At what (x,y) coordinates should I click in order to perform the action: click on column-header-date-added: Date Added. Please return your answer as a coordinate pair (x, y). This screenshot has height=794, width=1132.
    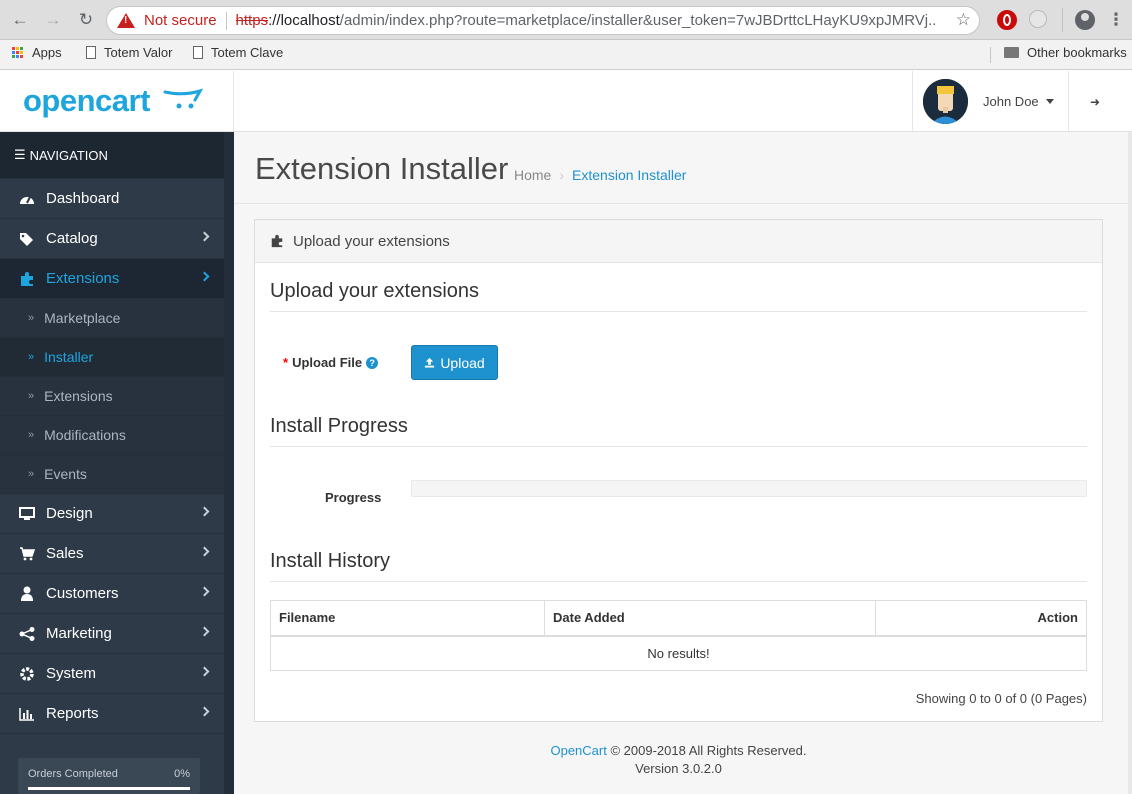
    Looking at the image, I should click on (710, 618).